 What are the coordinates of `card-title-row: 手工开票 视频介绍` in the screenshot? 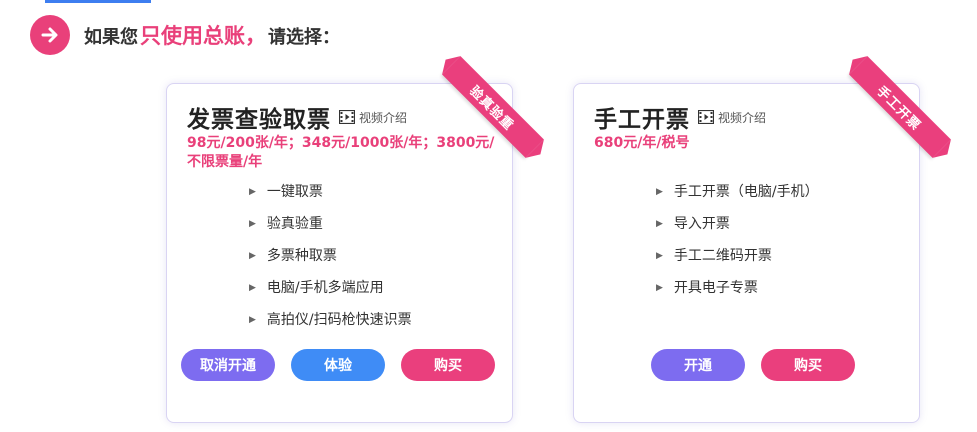 It's located at (680, 117).